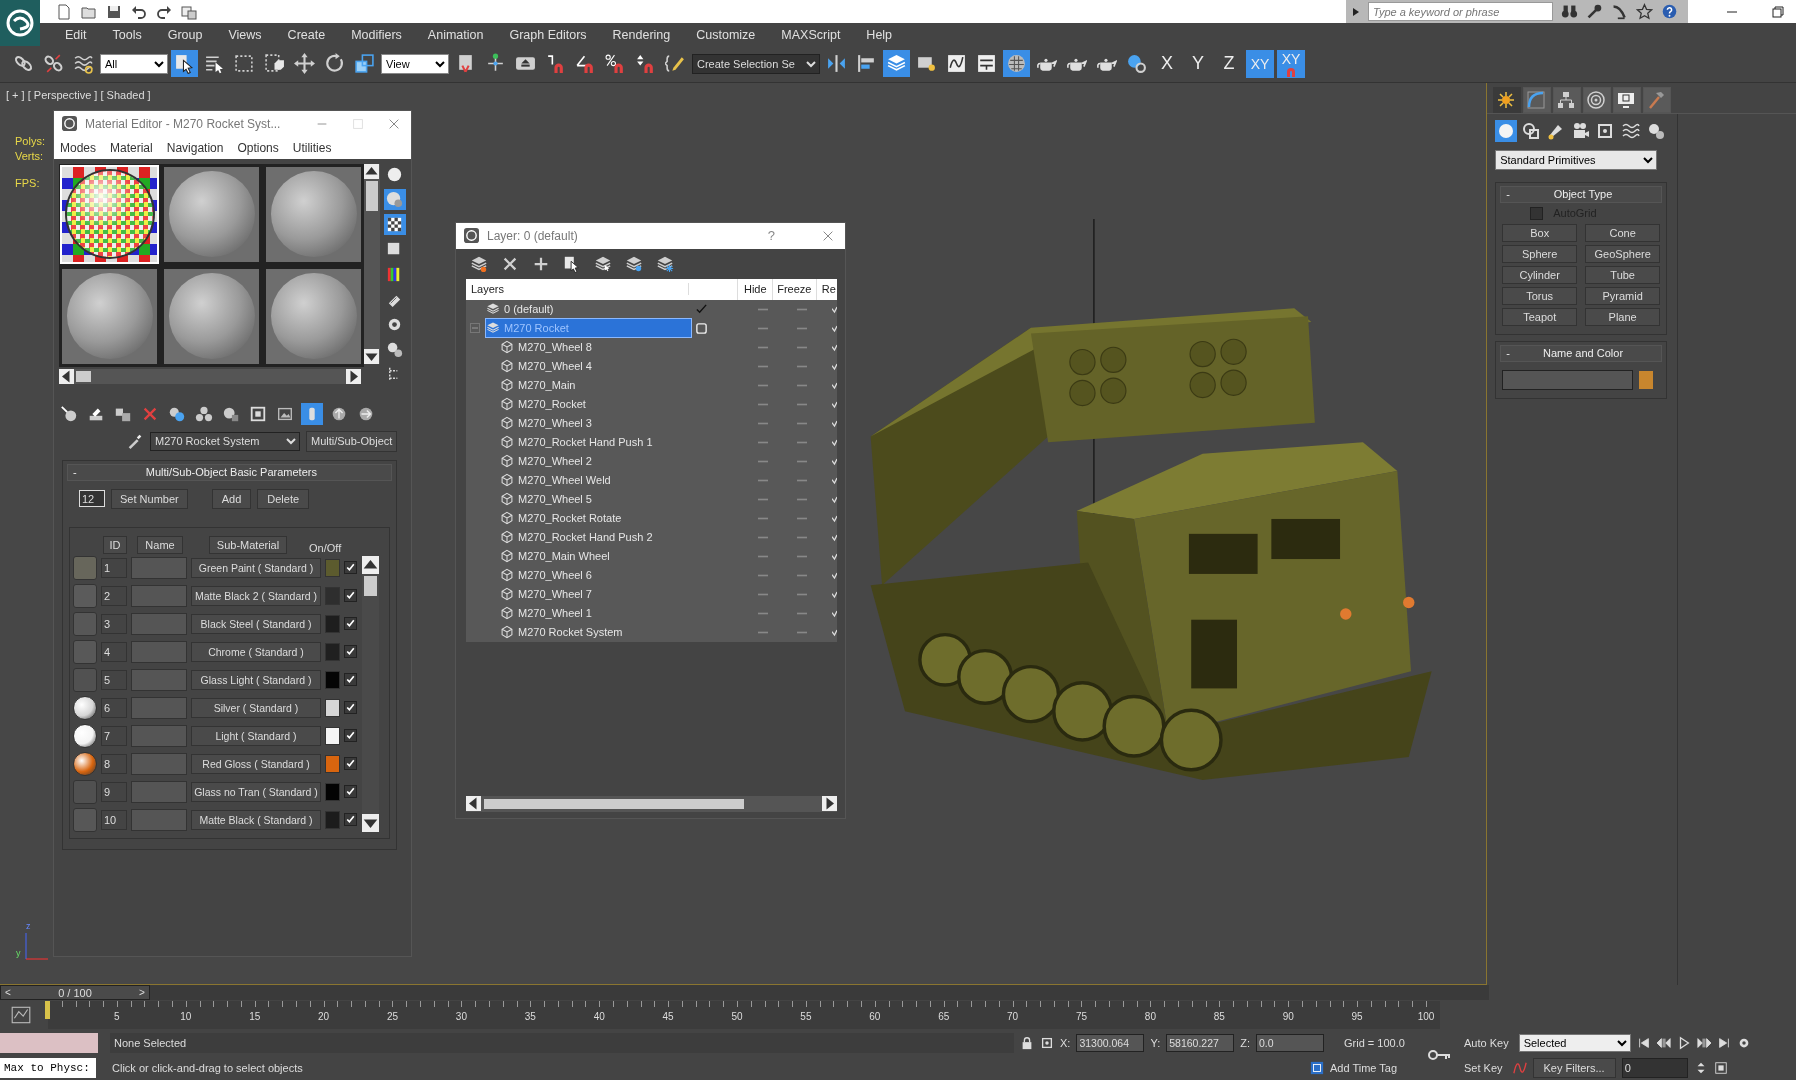 The image size is (1796, 1080). What do you see at coordinates (135, 441) in the screenshot?
I see `eyedropper-icon` at bounding box center [135, 441].